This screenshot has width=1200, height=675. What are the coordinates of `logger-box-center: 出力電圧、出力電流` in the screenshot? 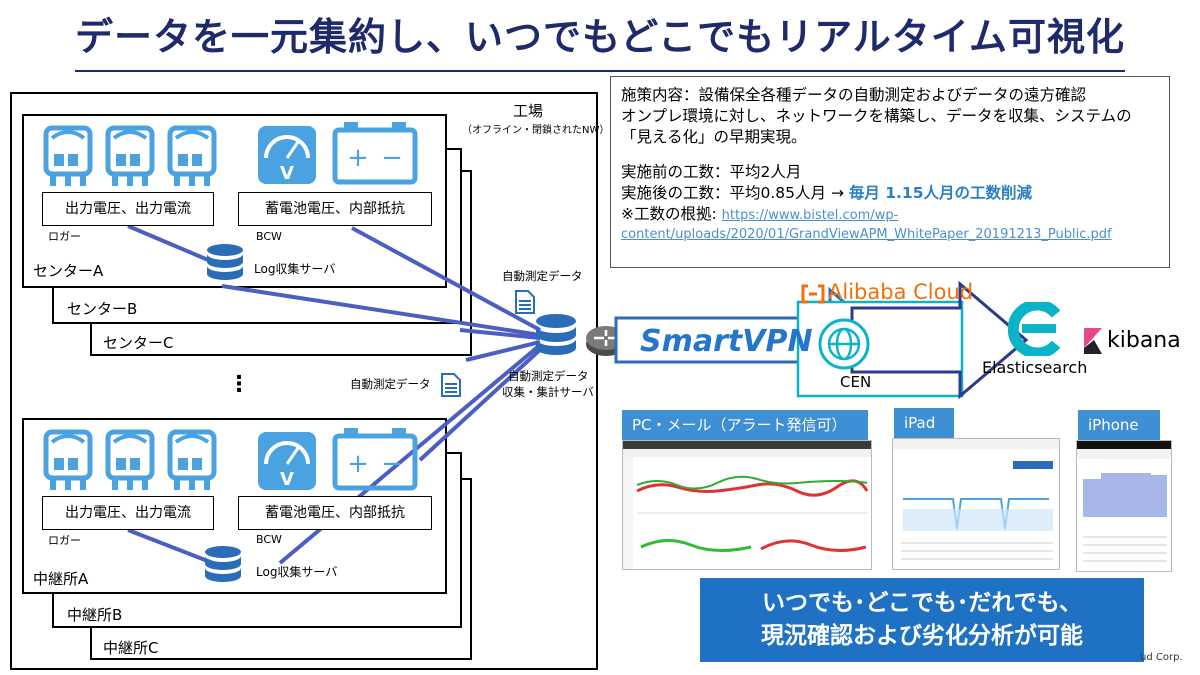 It's located at (128, 209).